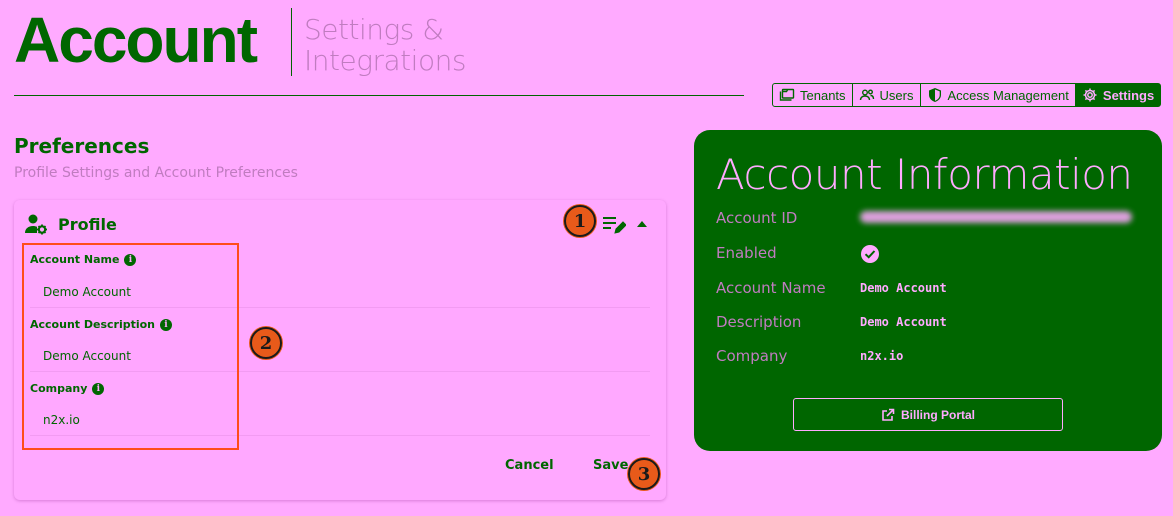 The height and width of the screenshot is (516, 1173). What do you see at coordinates (1128, 95) in the screenshot?
I see `tab-settings-label: Settings` at bounding box center [1128, 95].